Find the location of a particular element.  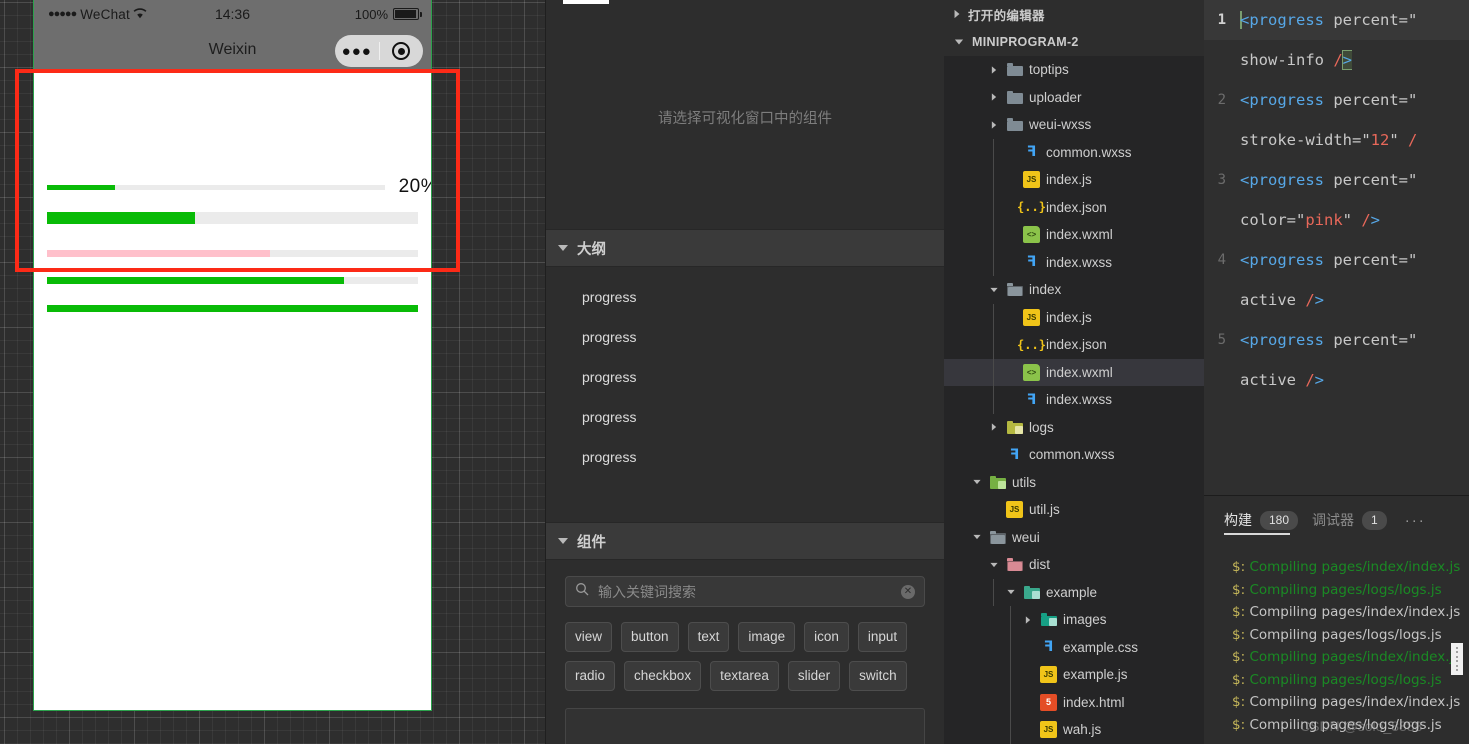

tree-row: JS example.js is located at coordinates (1074, 675).